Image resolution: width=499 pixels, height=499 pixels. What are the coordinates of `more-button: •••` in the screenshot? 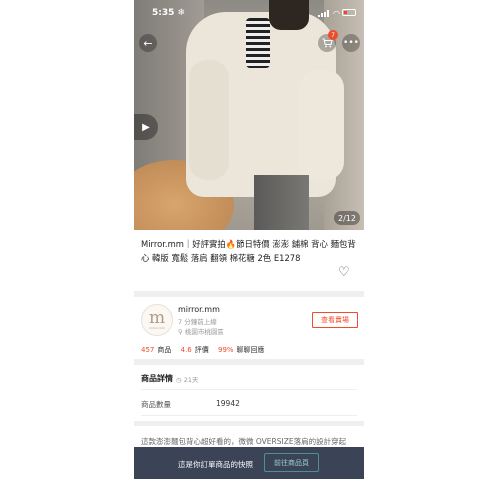 It's located at (351, 43).